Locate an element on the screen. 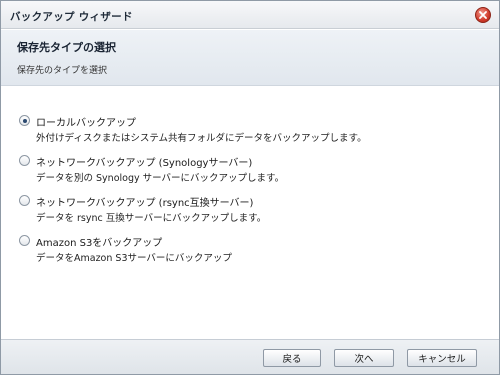 This screenshot has width=500, height=375. cancel-button: キャンセル is located at coordinates (442, 358).